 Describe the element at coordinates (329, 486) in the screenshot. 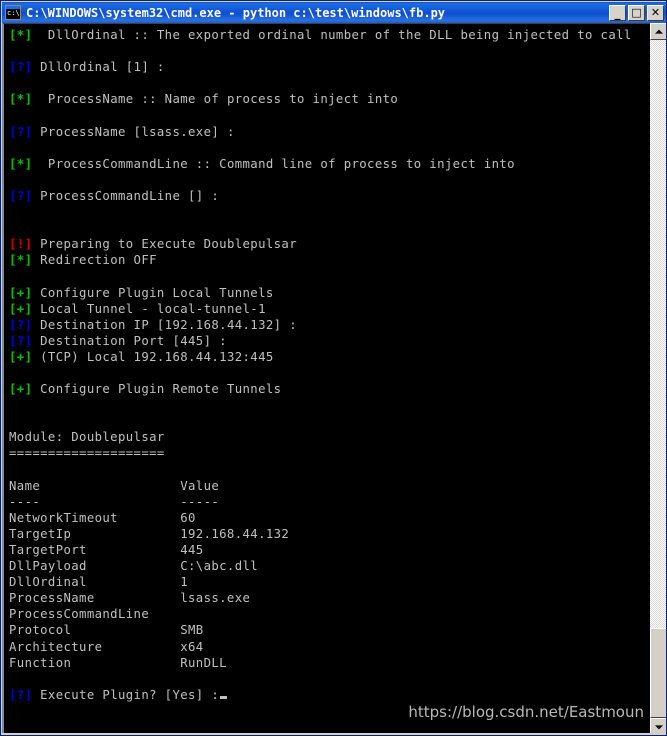

I see `console-line: Name Value` at that location.